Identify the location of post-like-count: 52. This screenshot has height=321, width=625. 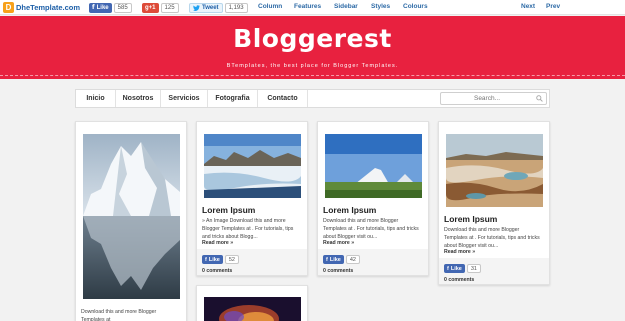
(231, 259).